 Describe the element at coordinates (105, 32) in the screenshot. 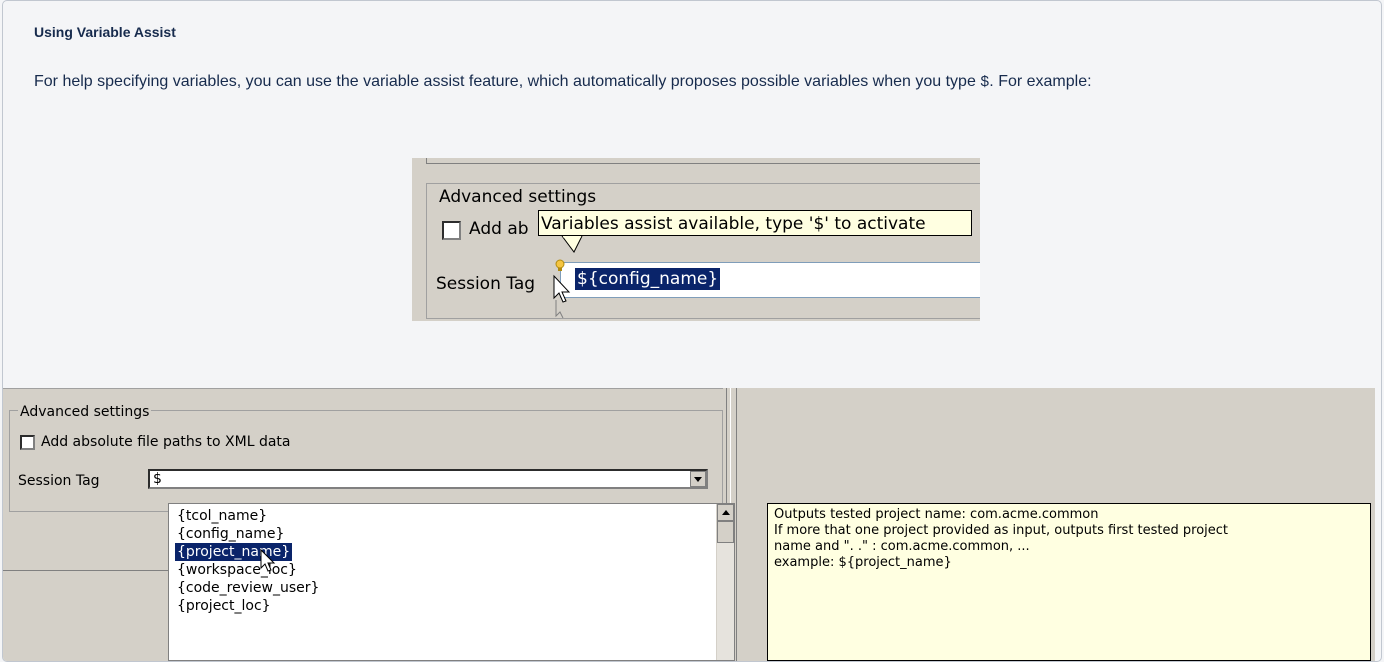

I see `section-heading: Using Variable Assist` at that location.